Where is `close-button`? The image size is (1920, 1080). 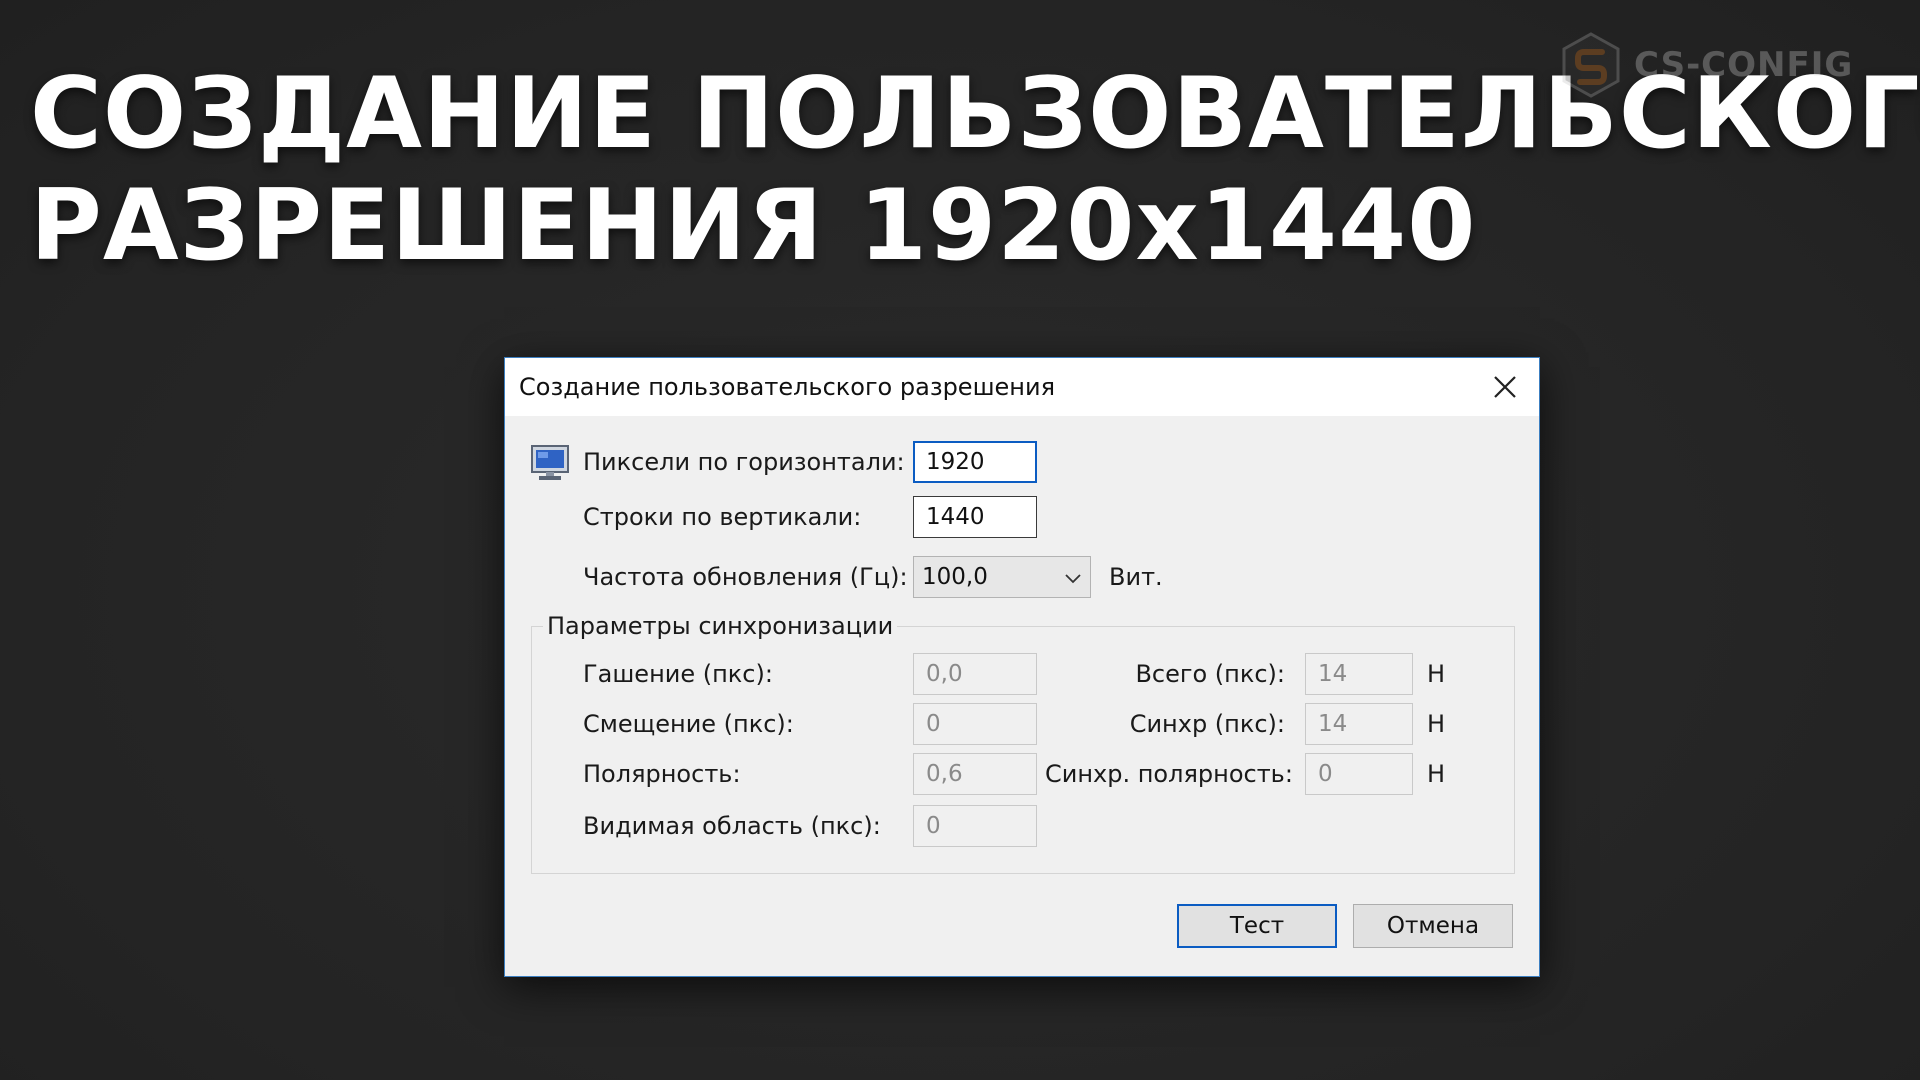
close-button is located at coordinates (1505, 387).